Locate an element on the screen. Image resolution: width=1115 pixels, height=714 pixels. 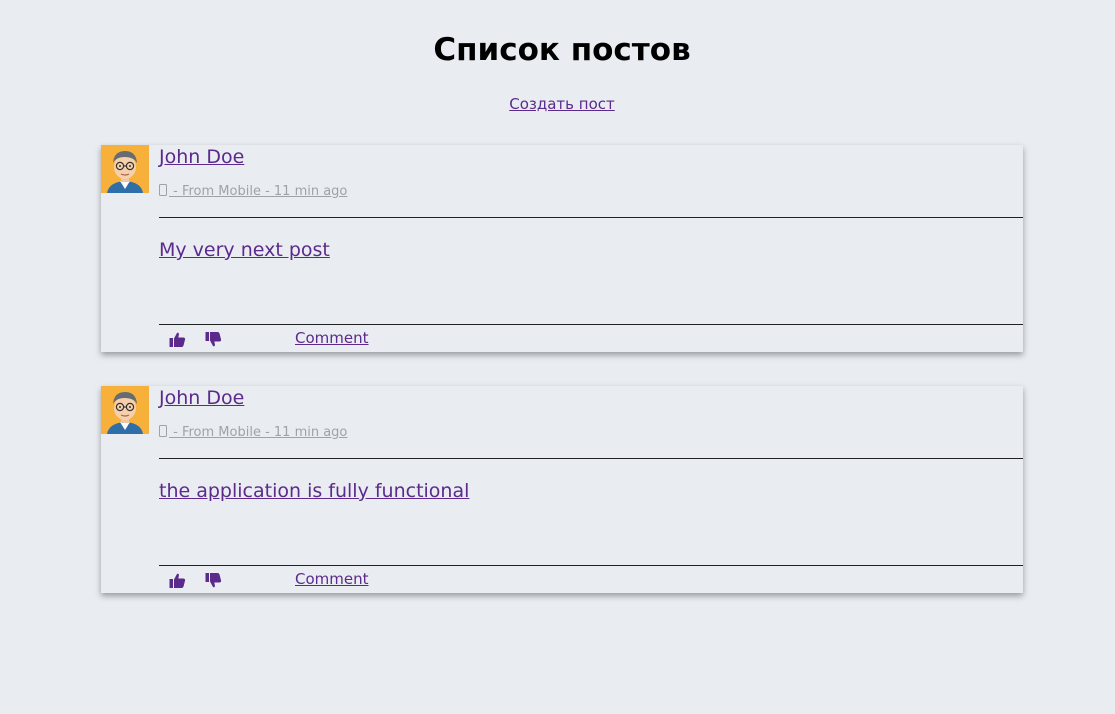
post-body-link: the application is fully functional is located at coordinates (314, 491).